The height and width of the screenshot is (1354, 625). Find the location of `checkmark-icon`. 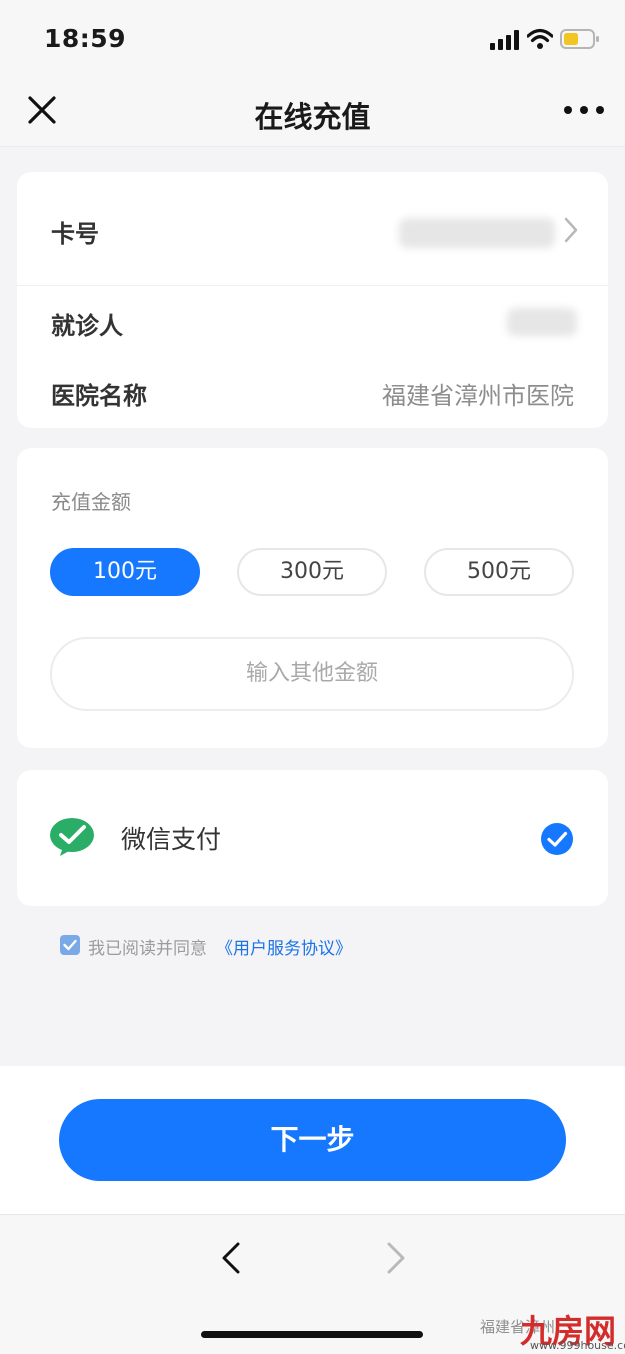

checkmark-icon is located at coordinates (70, 945).